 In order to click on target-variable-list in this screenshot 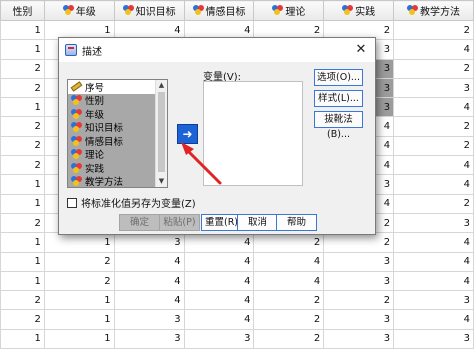, I will do `click(253, 133)`.